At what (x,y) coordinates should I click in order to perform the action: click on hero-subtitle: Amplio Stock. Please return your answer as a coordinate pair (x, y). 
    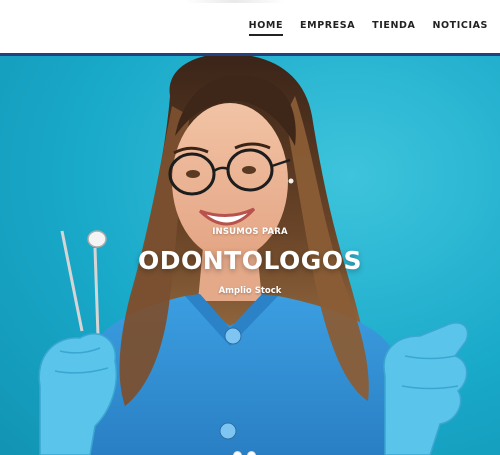
    Looking at the image, I should click on (250, 291).